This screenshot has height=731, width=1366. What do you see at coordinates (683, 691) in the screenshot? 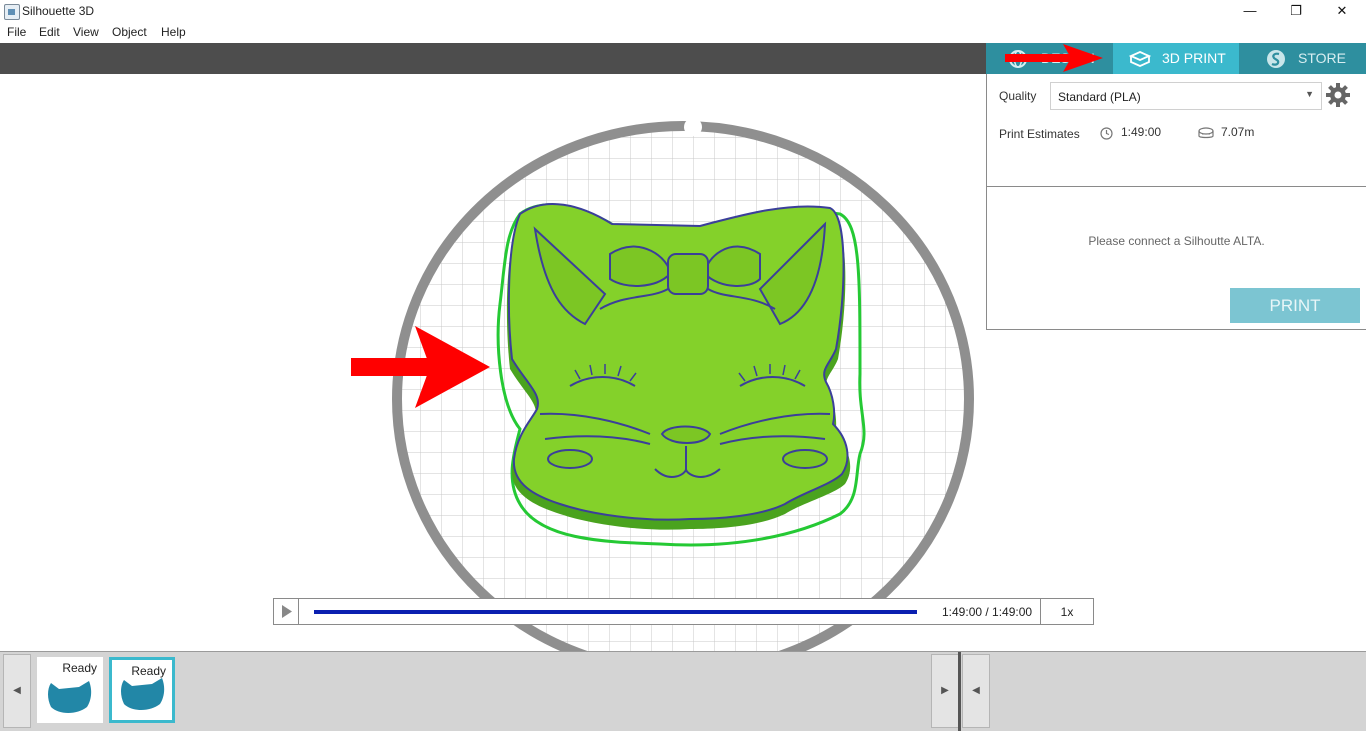
I see `thumbnail-tray: ◀ Ready Ready ▶ ◀` at bounding box center [683, 691].